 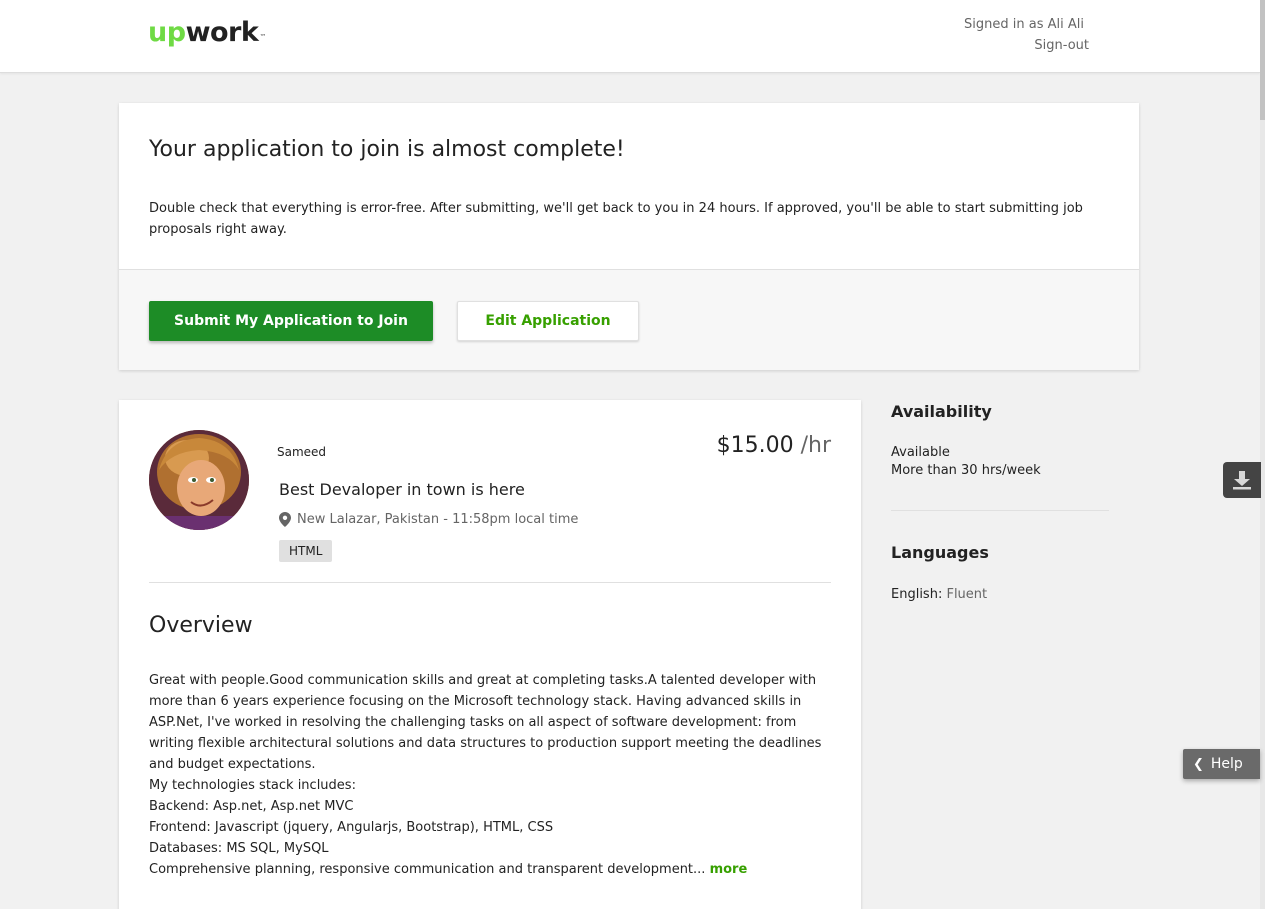 I want to click on scrollbar-thumb, so click(x=1262, y=60).